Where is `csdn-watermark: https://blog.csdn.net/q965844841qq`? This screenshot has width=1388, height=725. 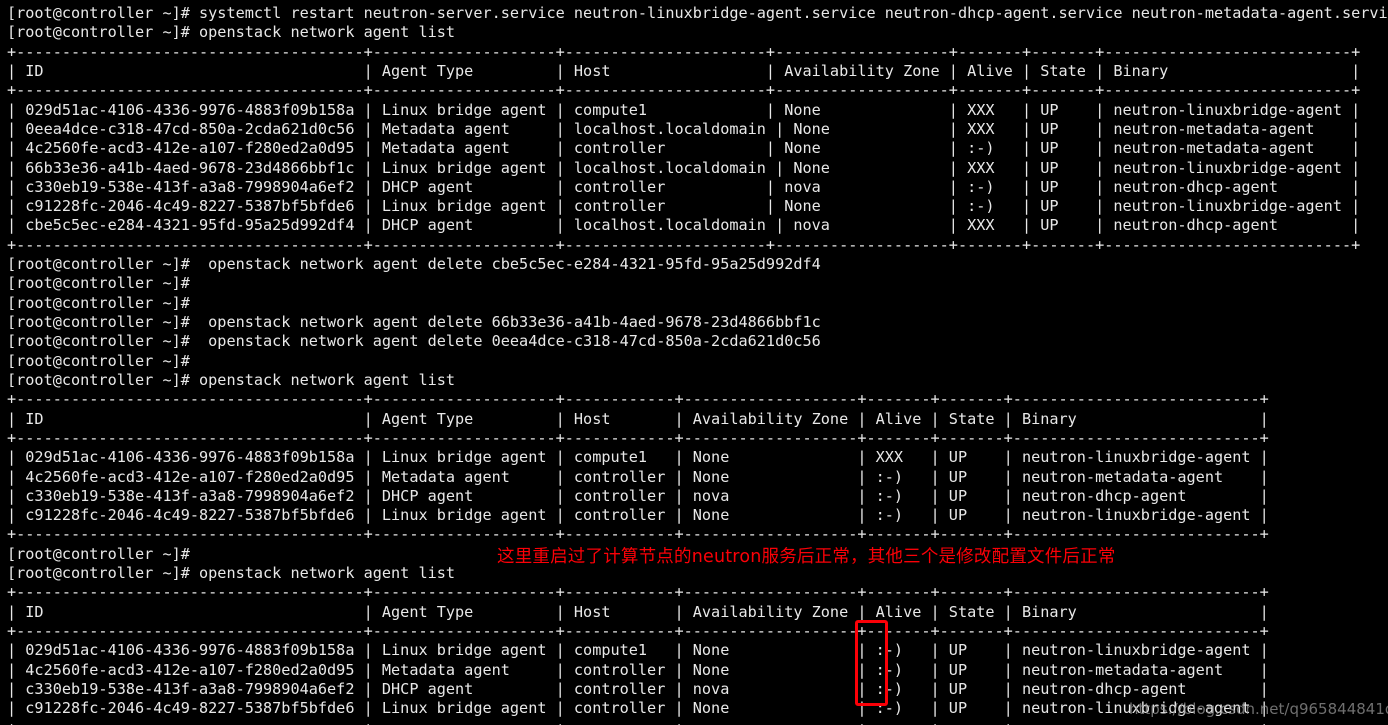
csdn-watermark: https://blog.csdn.net/q965844841qq is located at coordinates (1258, 709).